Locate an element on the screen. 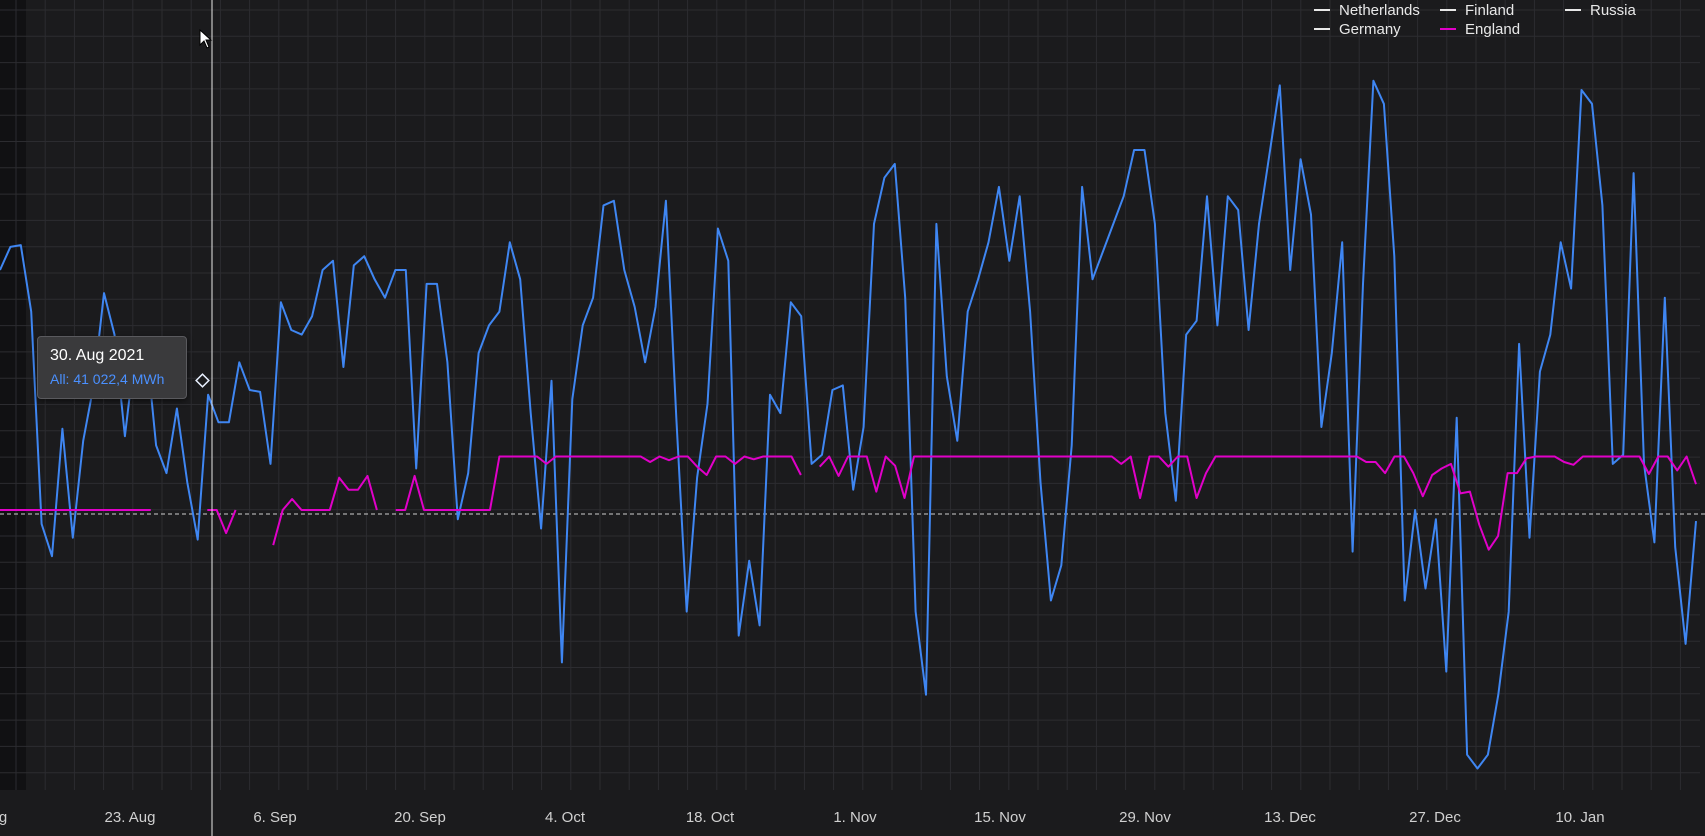 This screenshot has height=836, width=1705. x-tick-label: 18. Oct is located at coordinates (710, 817).